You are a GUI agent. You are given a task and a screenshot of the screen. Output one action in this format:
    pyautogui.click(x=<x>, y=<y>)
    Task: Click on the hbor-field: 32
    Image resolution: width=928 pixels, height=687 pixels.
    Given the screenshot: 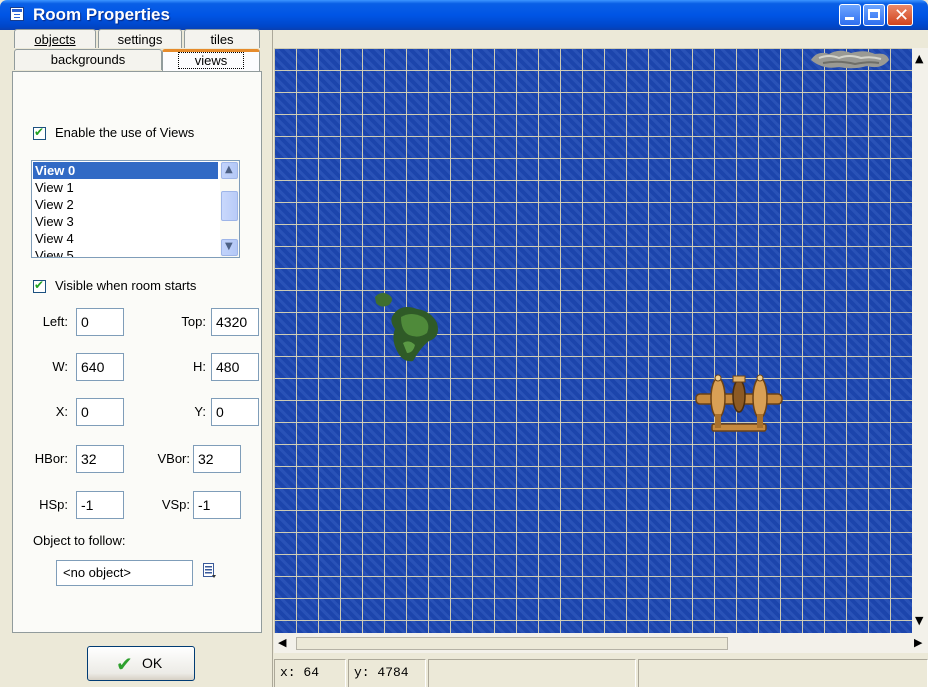 What is the action you would take?
    pyautogui.click(x=100, y=459)
    